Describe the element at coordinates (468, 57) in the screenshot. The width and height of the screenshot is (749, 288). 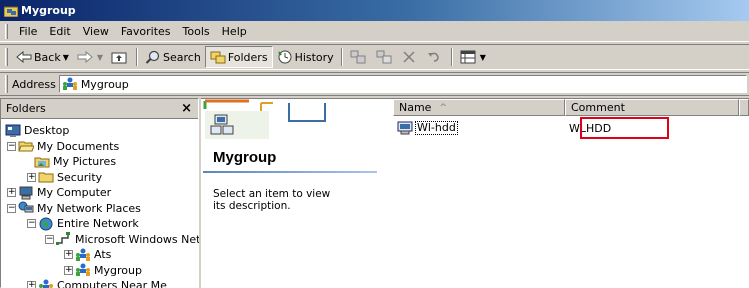
I see `views-icon` at that location.